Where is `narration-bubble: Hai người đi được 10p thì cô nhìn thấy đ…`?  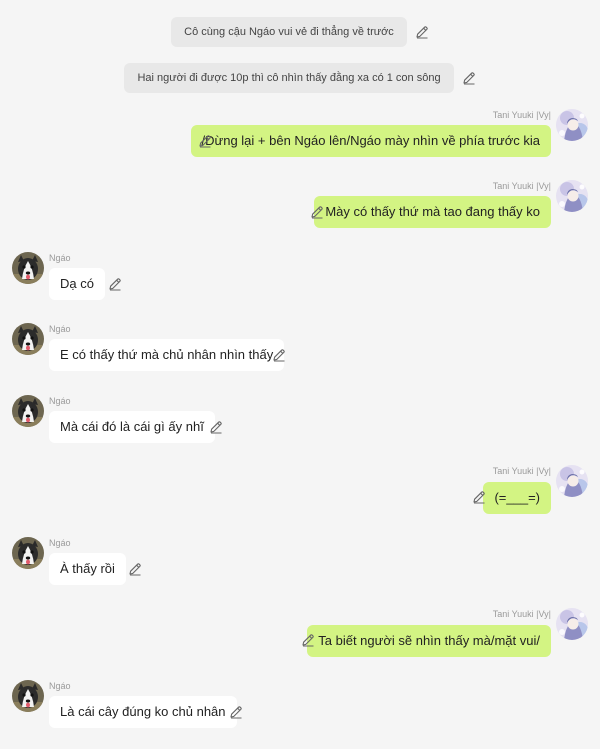 narration-bubble: Hai người đi được 10p thì cô nhìn thấy đ… is located at coordinates (289, 78).